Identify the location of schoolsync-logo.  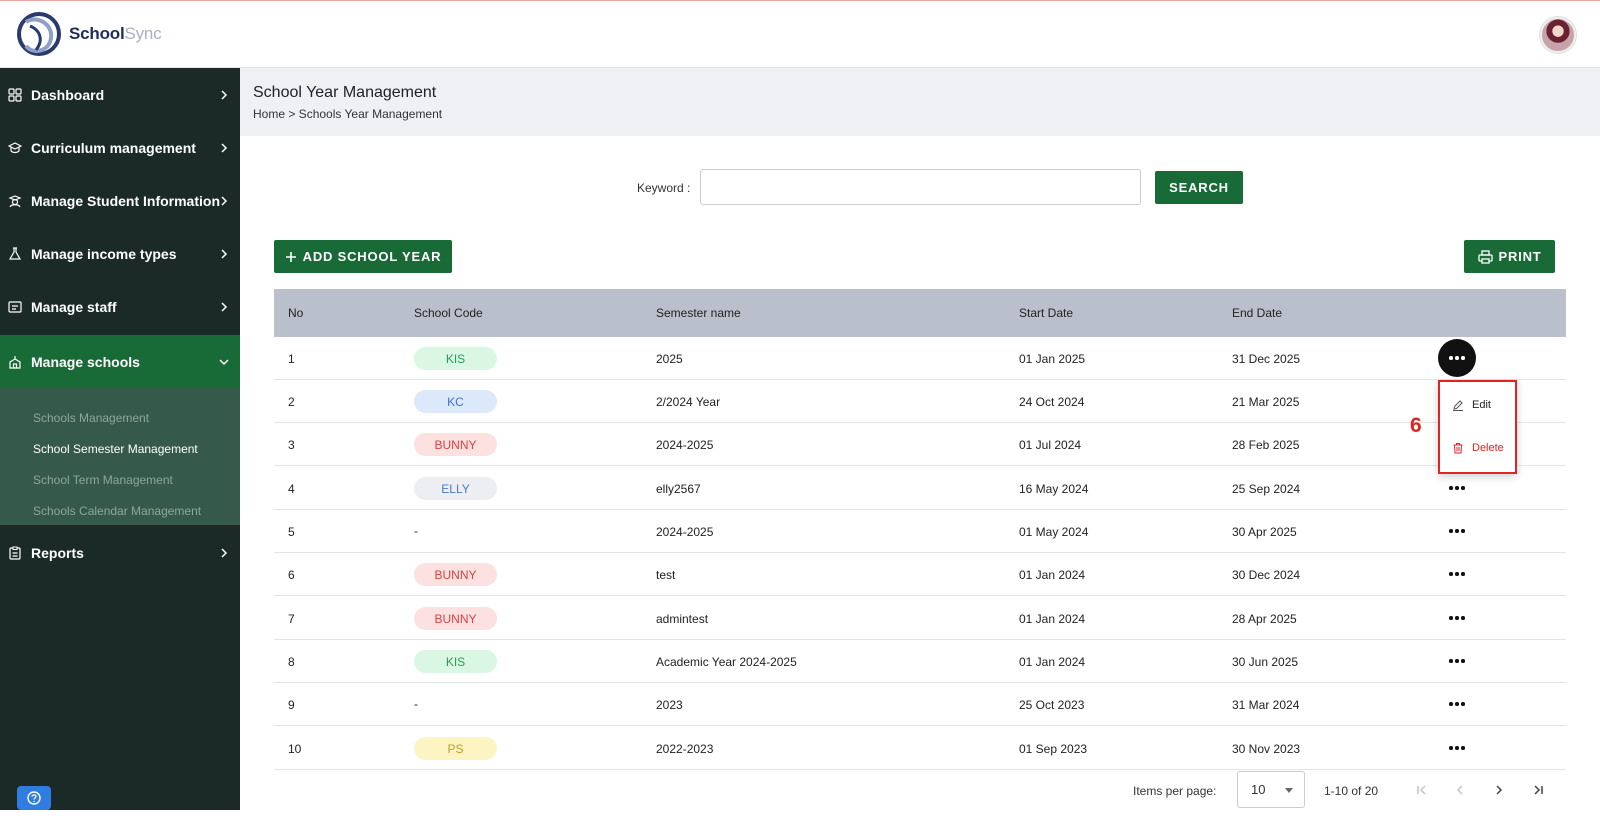
(39, 34).